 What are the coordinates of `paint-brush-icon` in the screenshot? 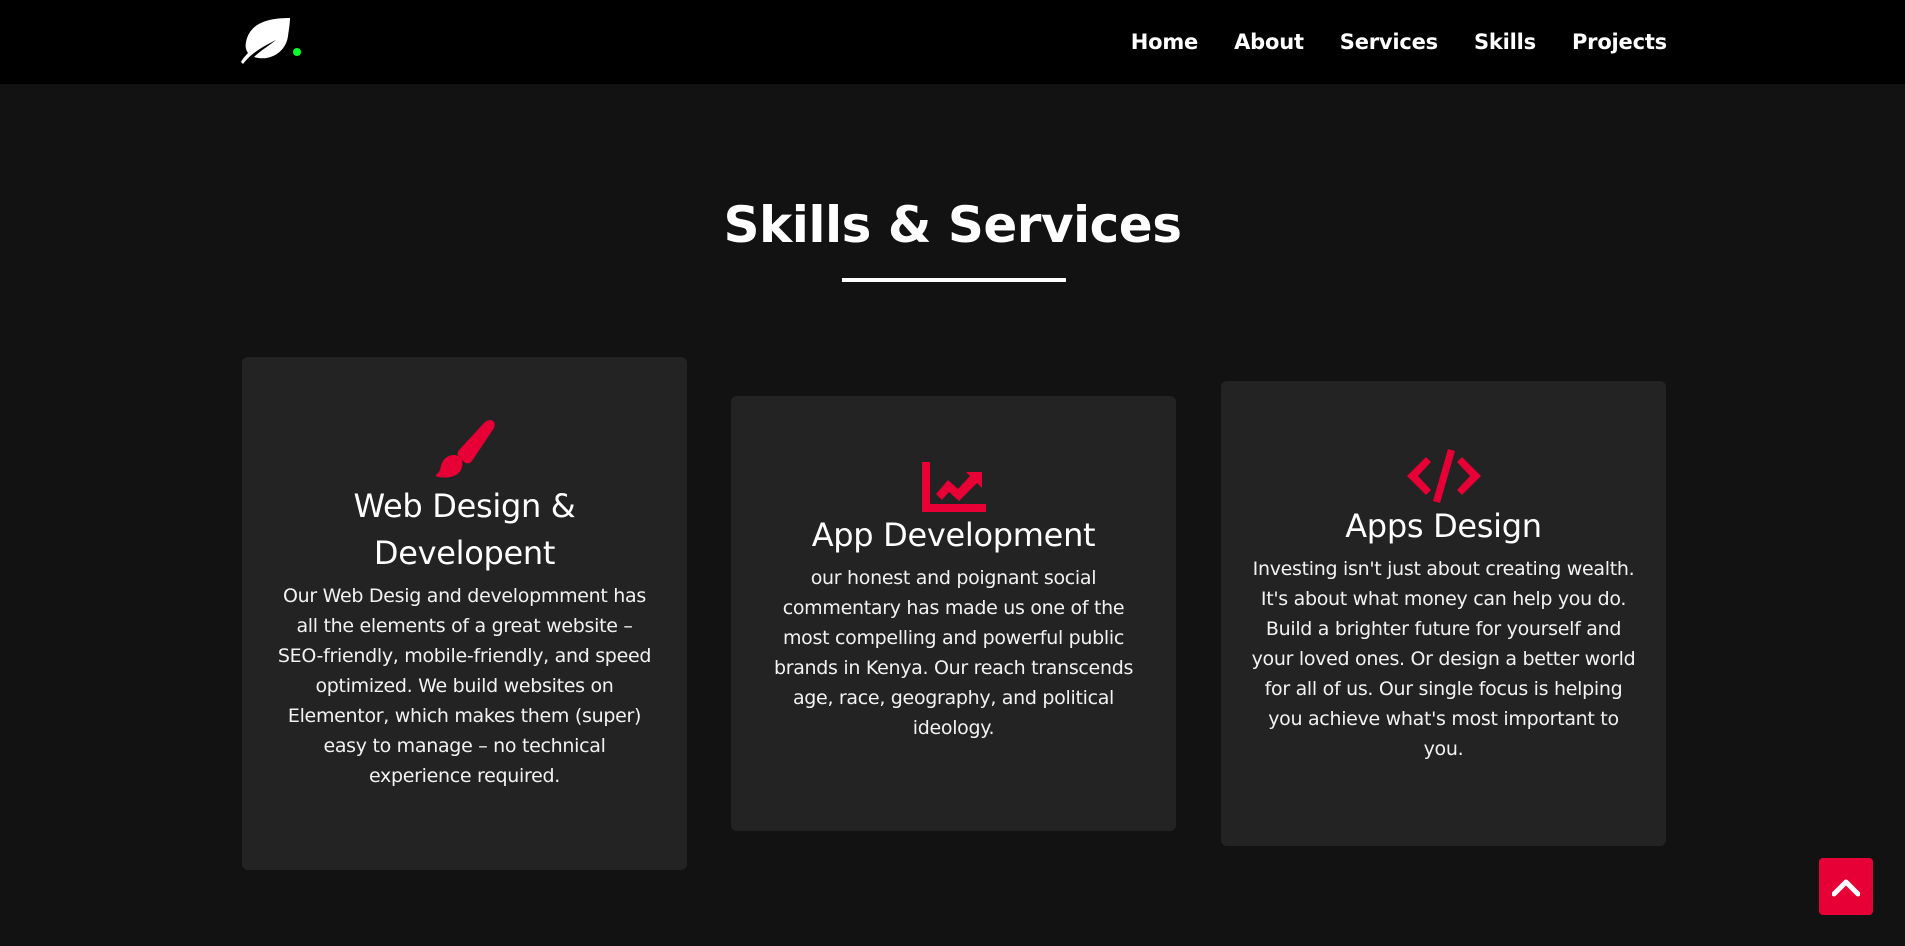 It's located at (465, 449).